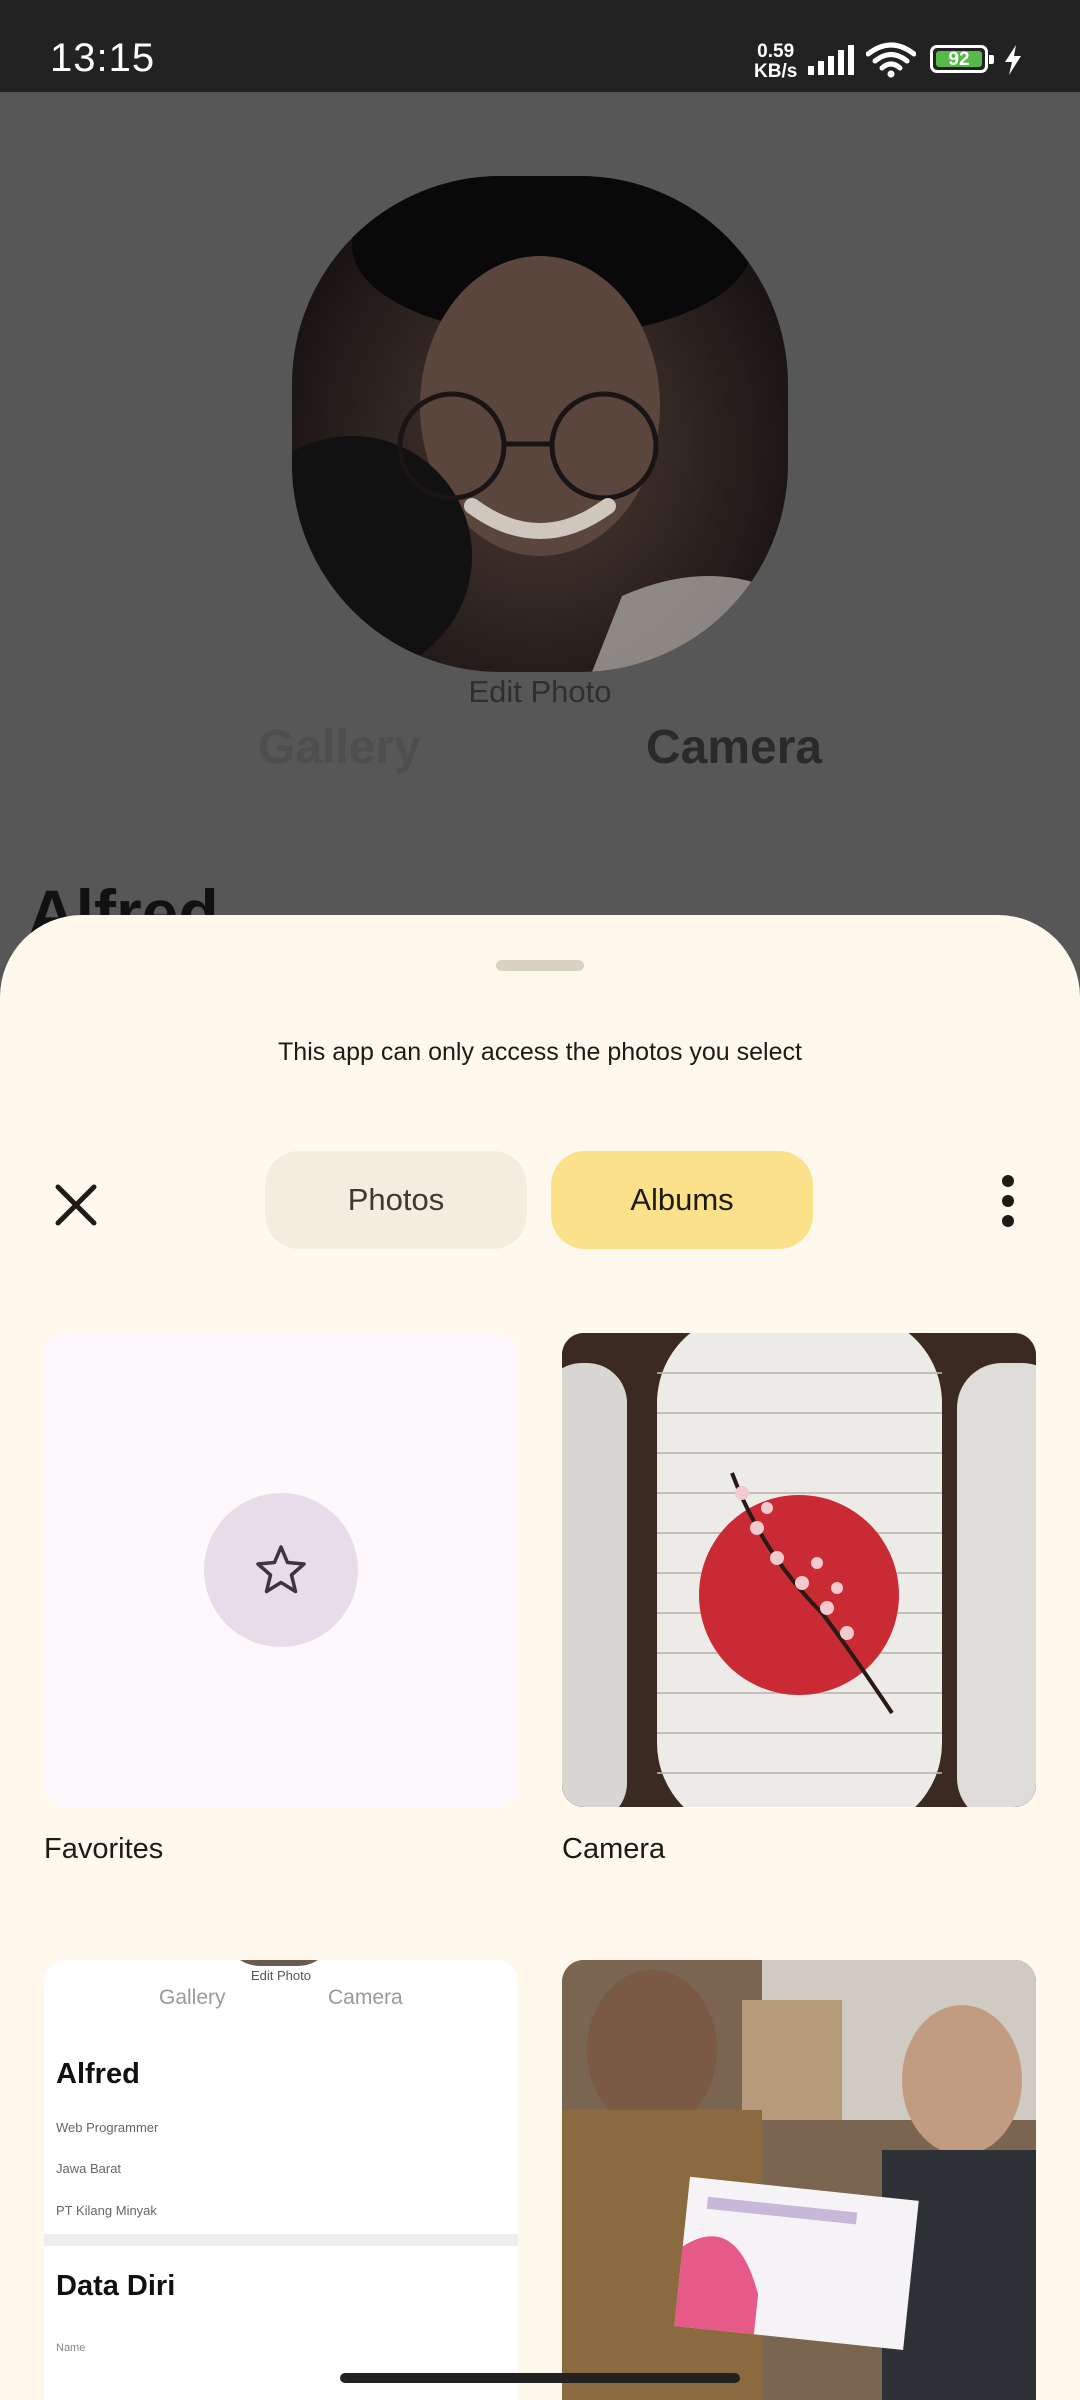 This screenshot has width=1080, height=2400. What do you see at coordinates (116, 2286) in the screenshot?
I see `mini-section: Data Diri` at bounding box center [116, 2286].